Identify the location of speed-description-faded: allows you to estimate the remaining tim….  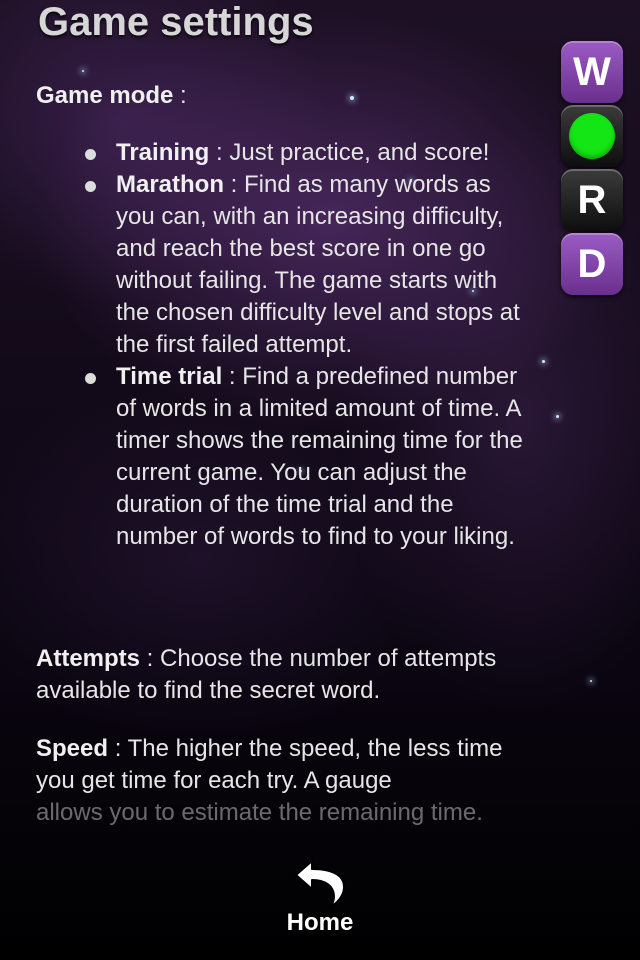
(259, 812).